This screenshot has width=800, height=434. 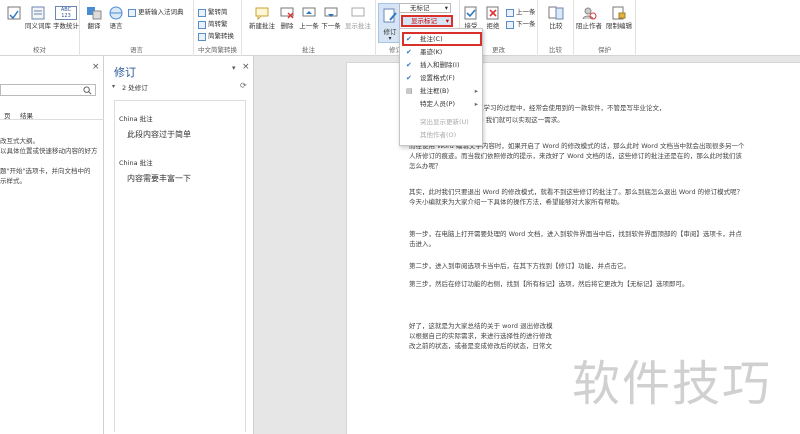 What do you see at coordinates (287, 13) in the screenshot?
I see `delete-comment-icon` at bounding box center [287, 13].